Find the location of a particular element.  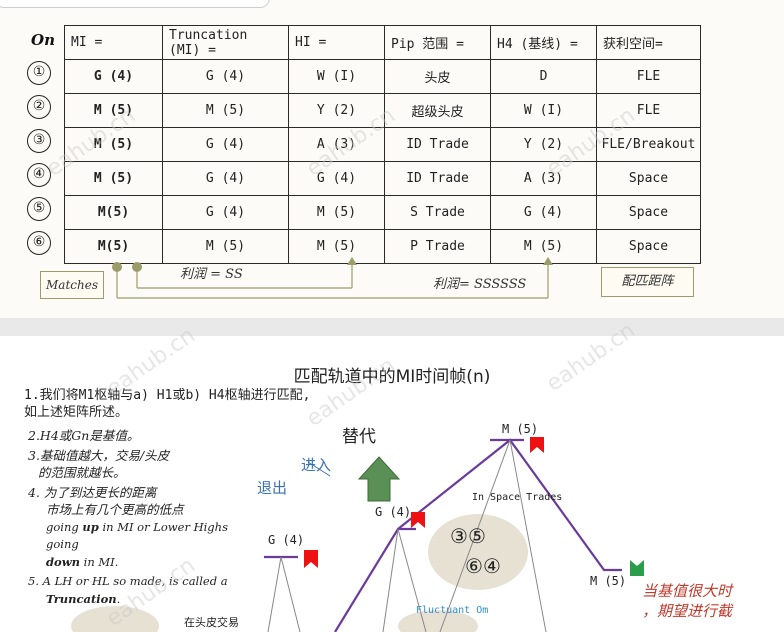

m5-right-label: M (5) is located at coordinates (608, 581).